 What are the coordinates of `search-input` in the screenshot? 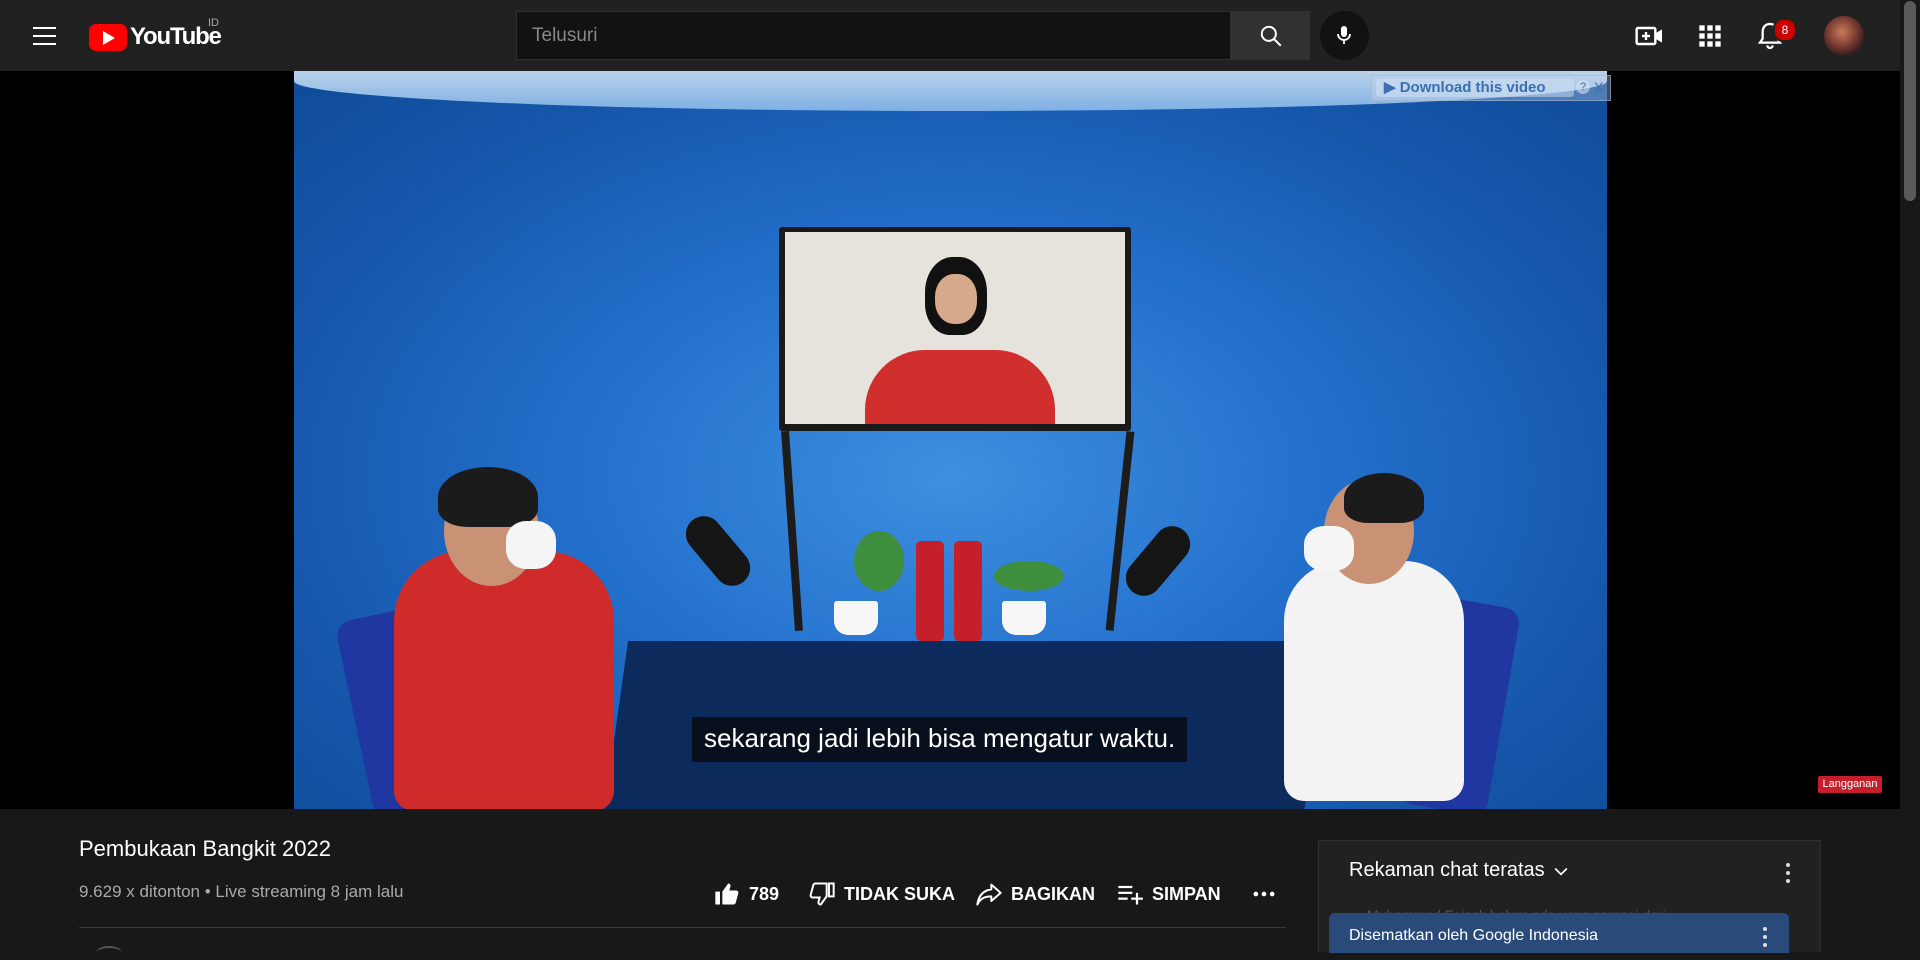 It's located at (874, 35).